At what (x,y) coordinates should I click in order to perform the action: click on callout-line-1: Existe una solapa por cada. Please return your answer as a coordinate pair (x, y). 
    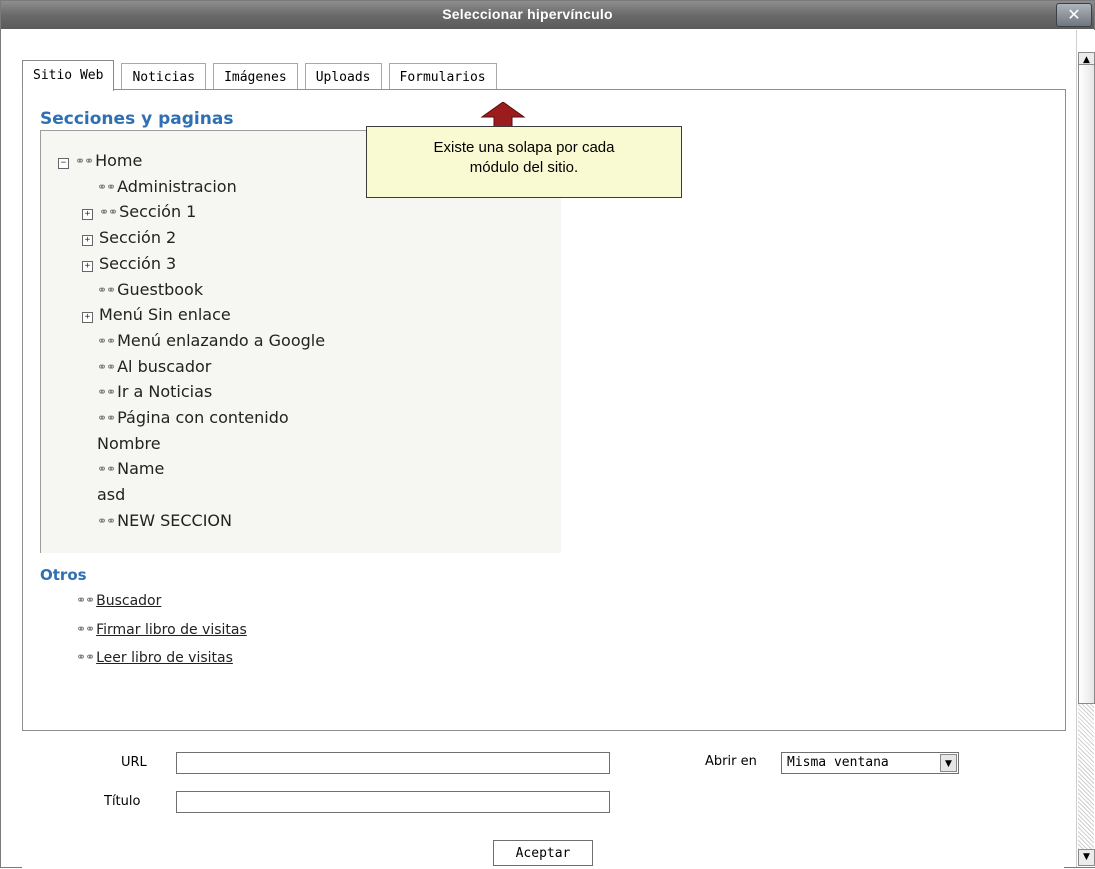
    Looking at the image, I should click on (524, 147).